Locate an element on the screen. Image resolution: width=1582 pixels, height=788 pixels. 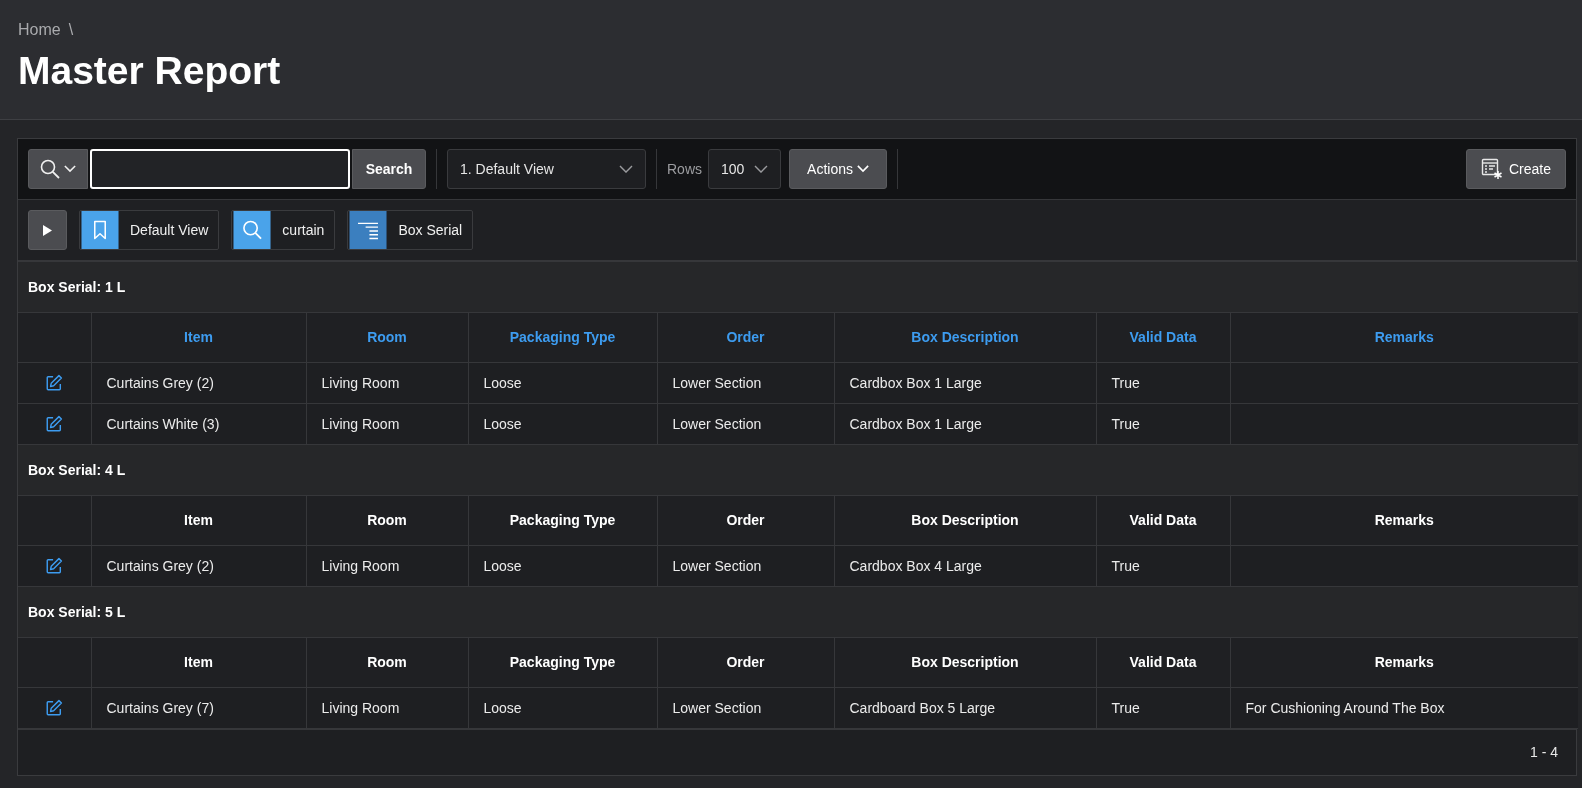
filter-chip: Default View is located at coordinates (149, 230).